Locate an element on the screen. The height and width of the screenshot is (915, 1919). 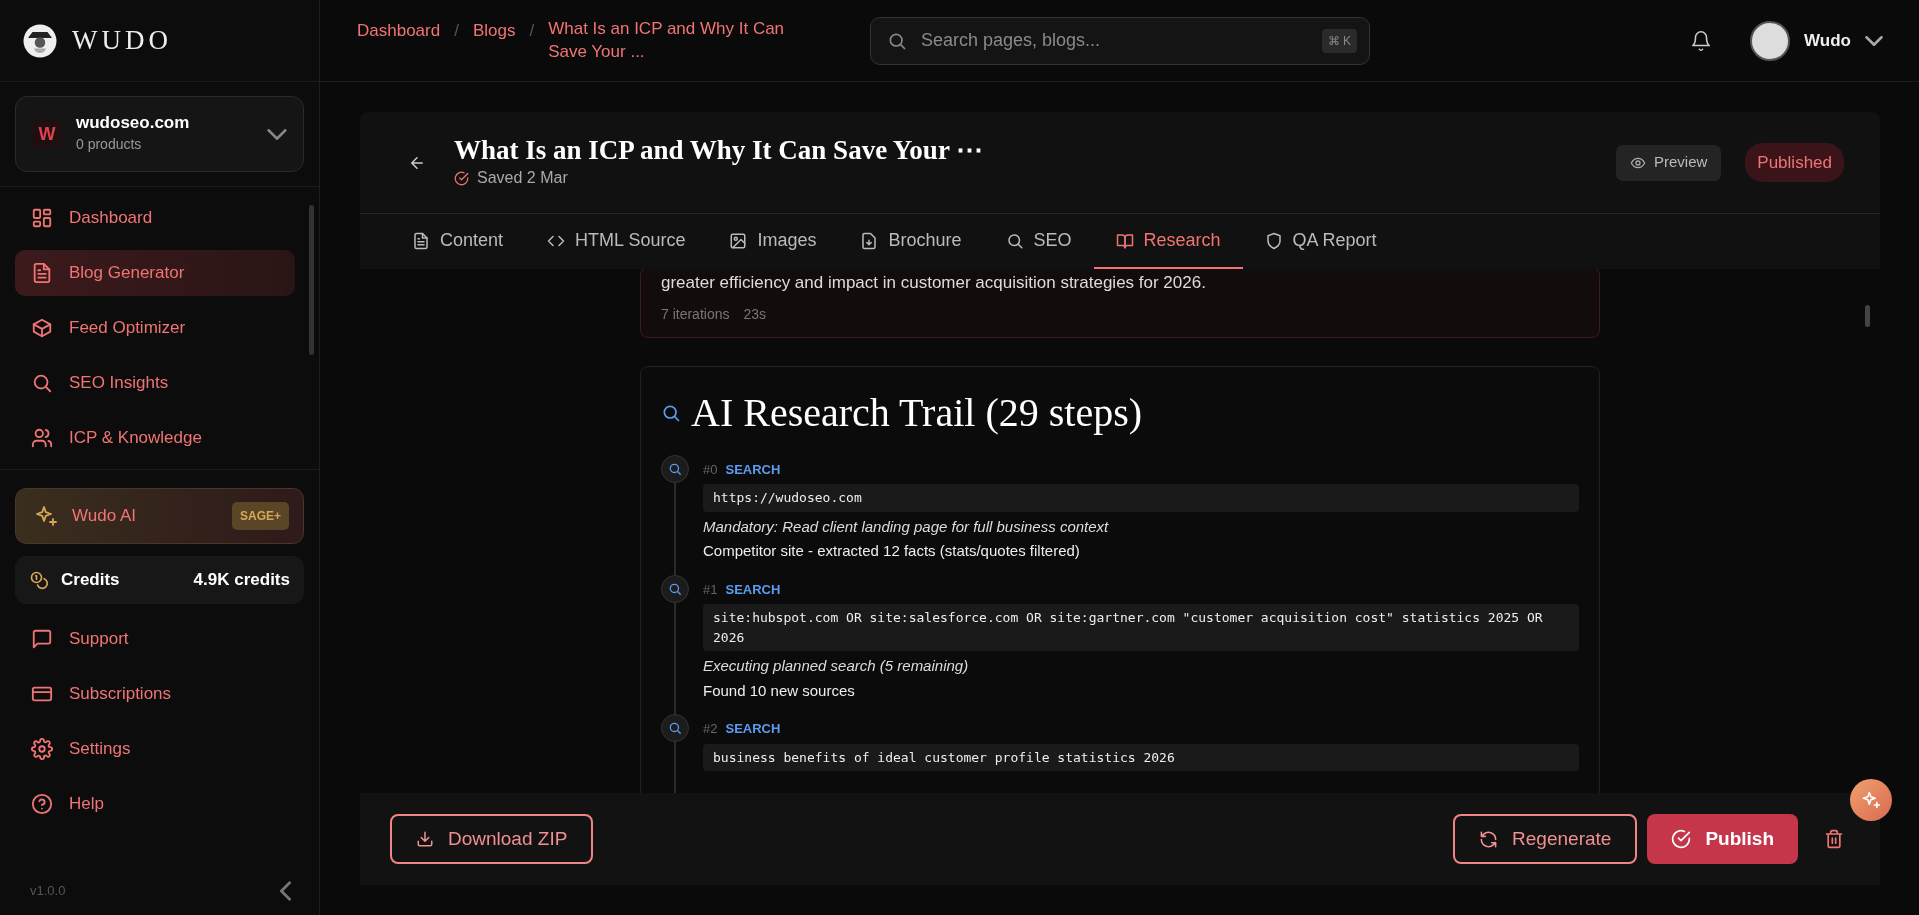
step-reason: Mandatory: Read client landing page for full business context is located at coordinates (906, 526).